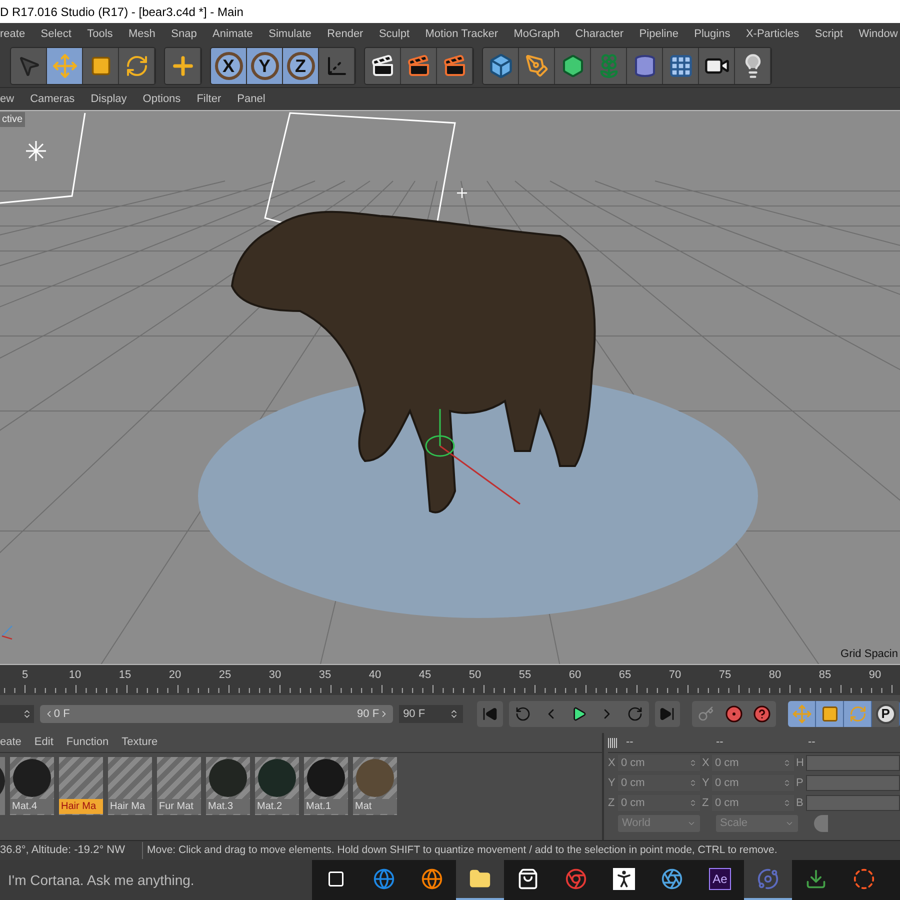 The image size is (900, 900). I want to click on go-to-end-button, so click(667, 714).